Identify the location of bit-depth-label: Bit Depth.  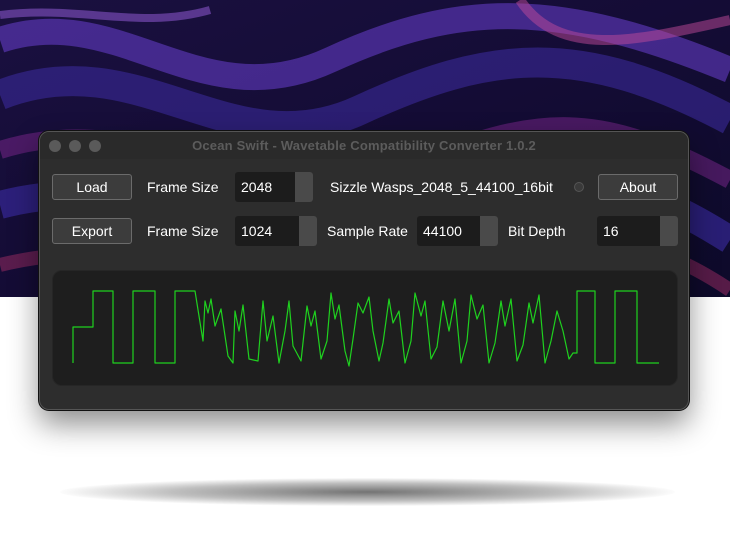
(537, 231).